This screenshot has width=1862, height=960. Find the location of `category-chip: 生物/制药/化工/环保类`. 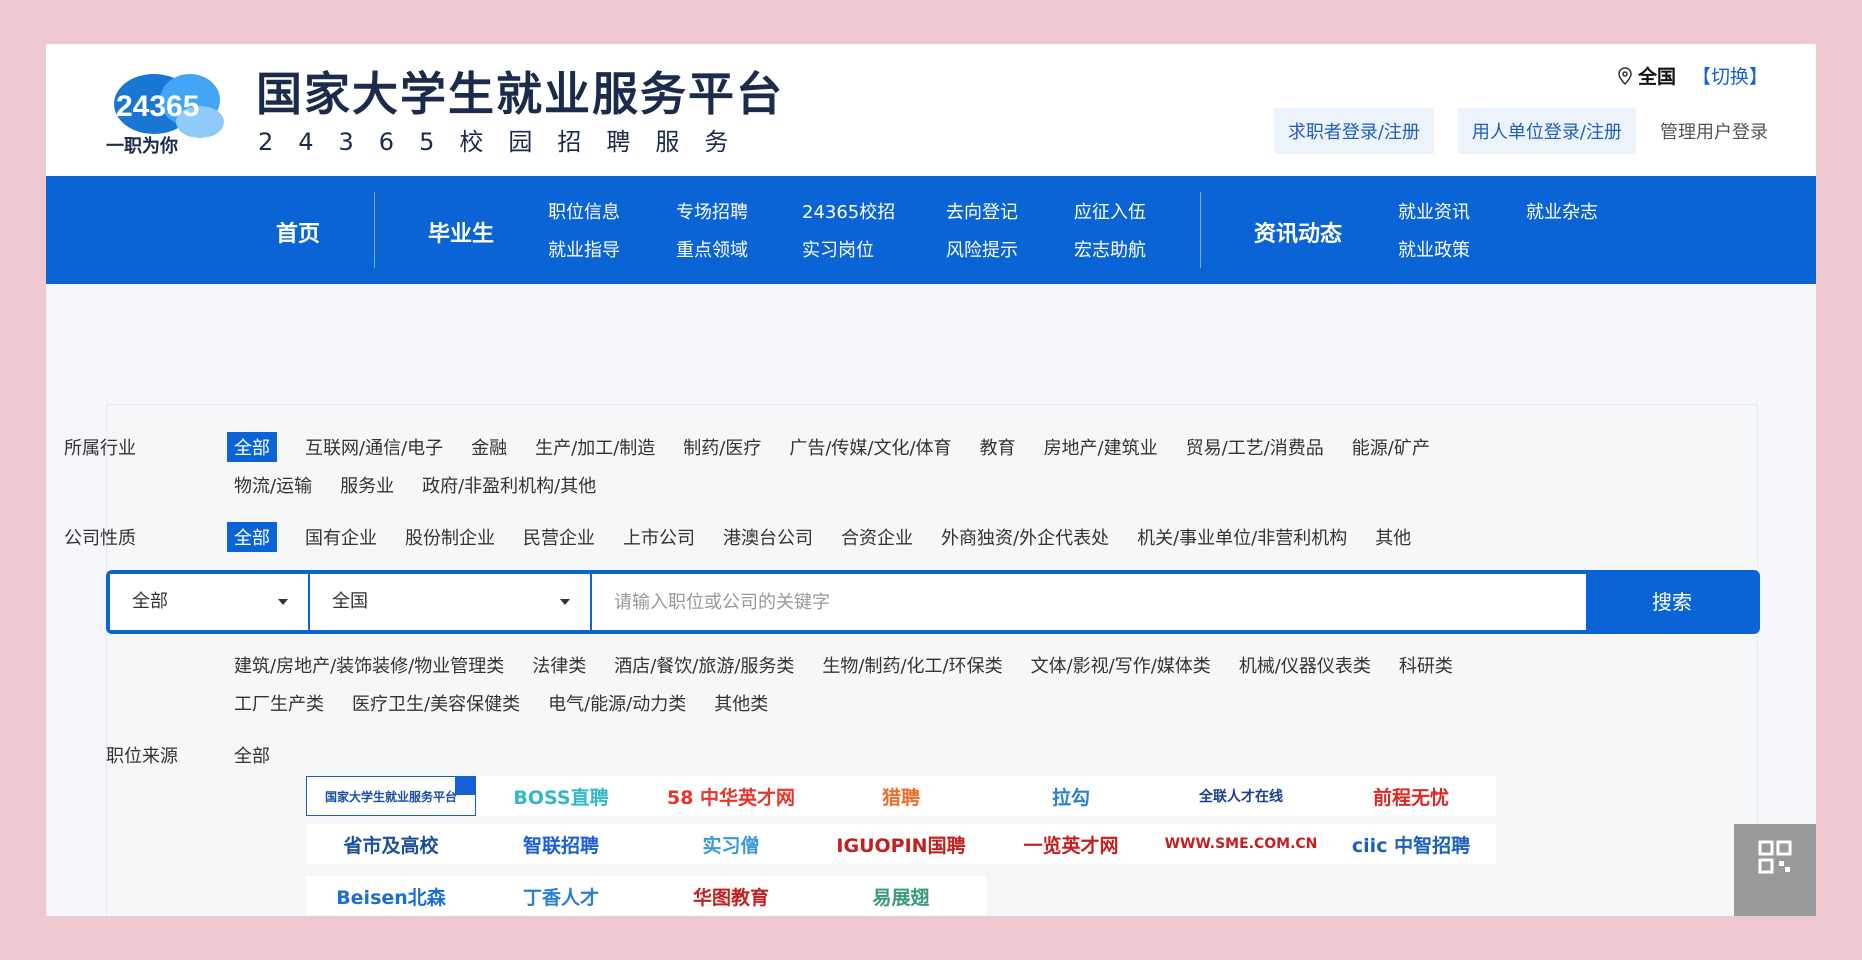

category-chip: 生物/制药/化工/环保类 is located at coordinates (912, 665).